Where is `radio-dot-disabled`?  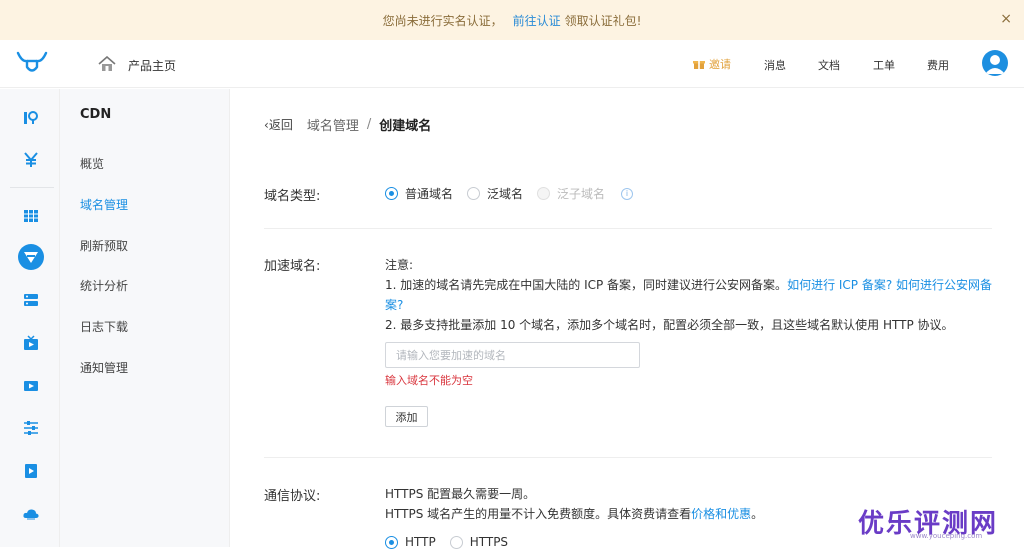
radio-dot-disabled is located at coordinates (544, 193).